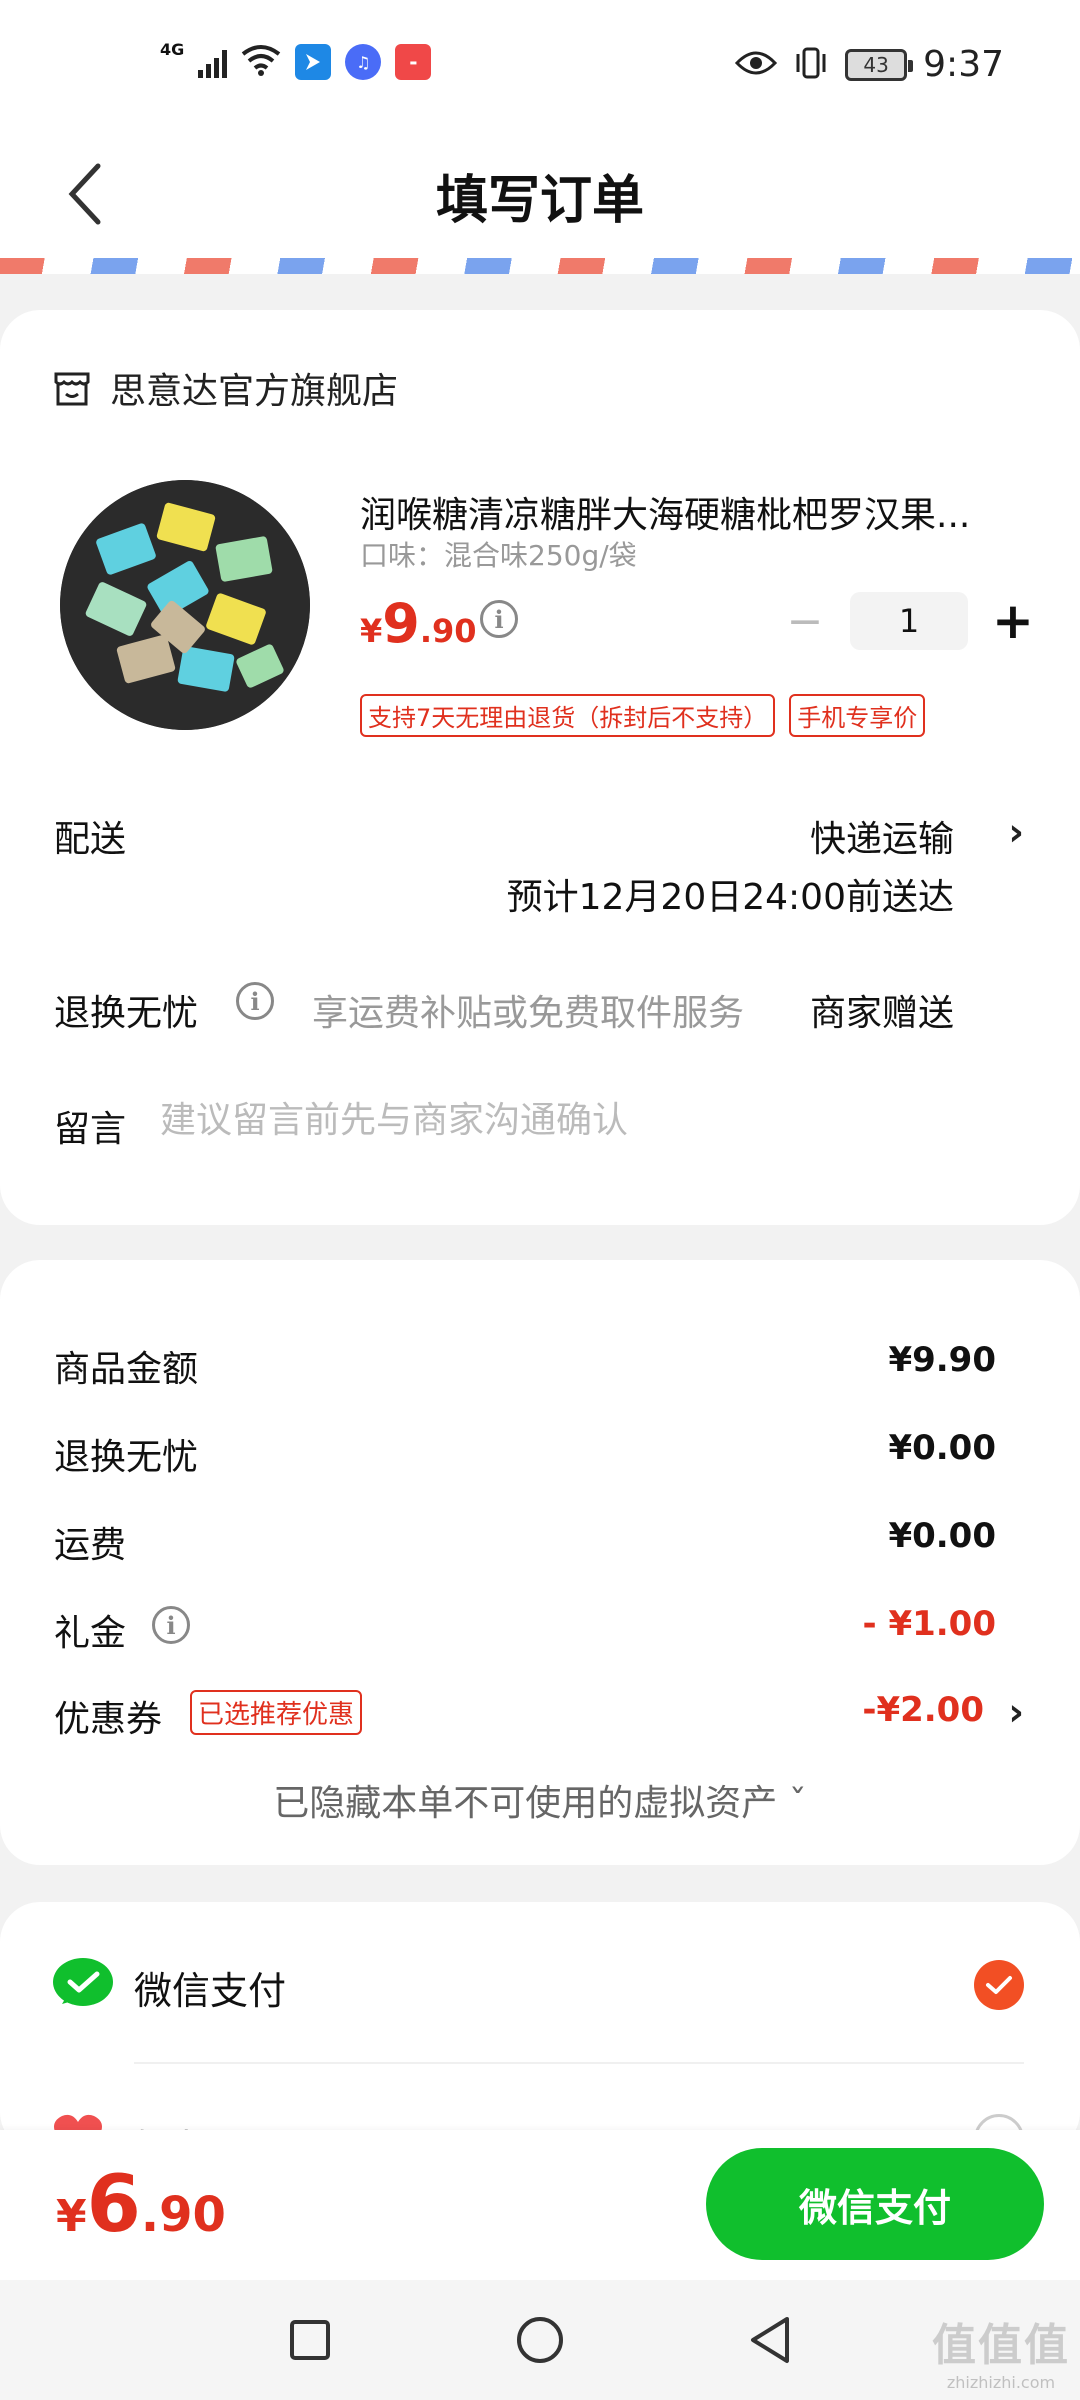 The width and height of the screenshot is (1080, 2400). Describe the element at coordinates (540, 1800) in the screenshot. I see `hidden-assets-toggle: 已隐藏本单不可使用的虚拟资产 ˇ` at that location.